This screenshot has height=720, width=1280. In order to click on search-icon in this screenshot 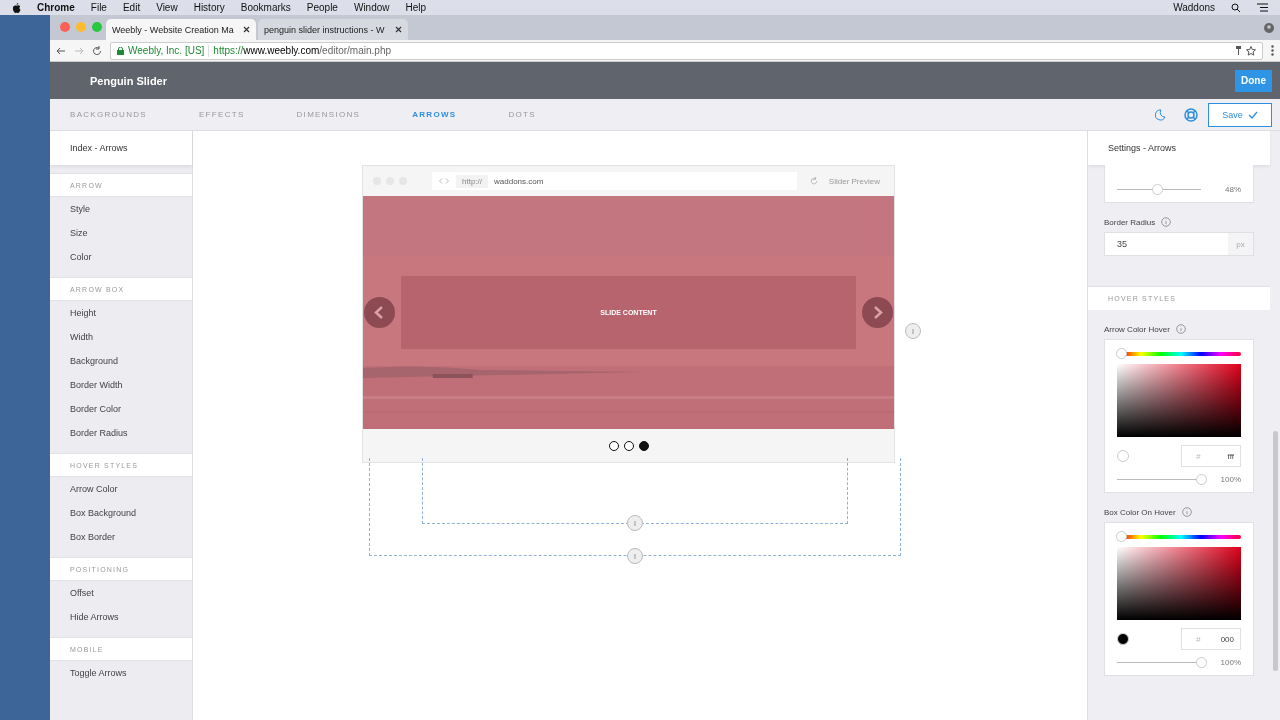, I will do `click(1236, 7)`.